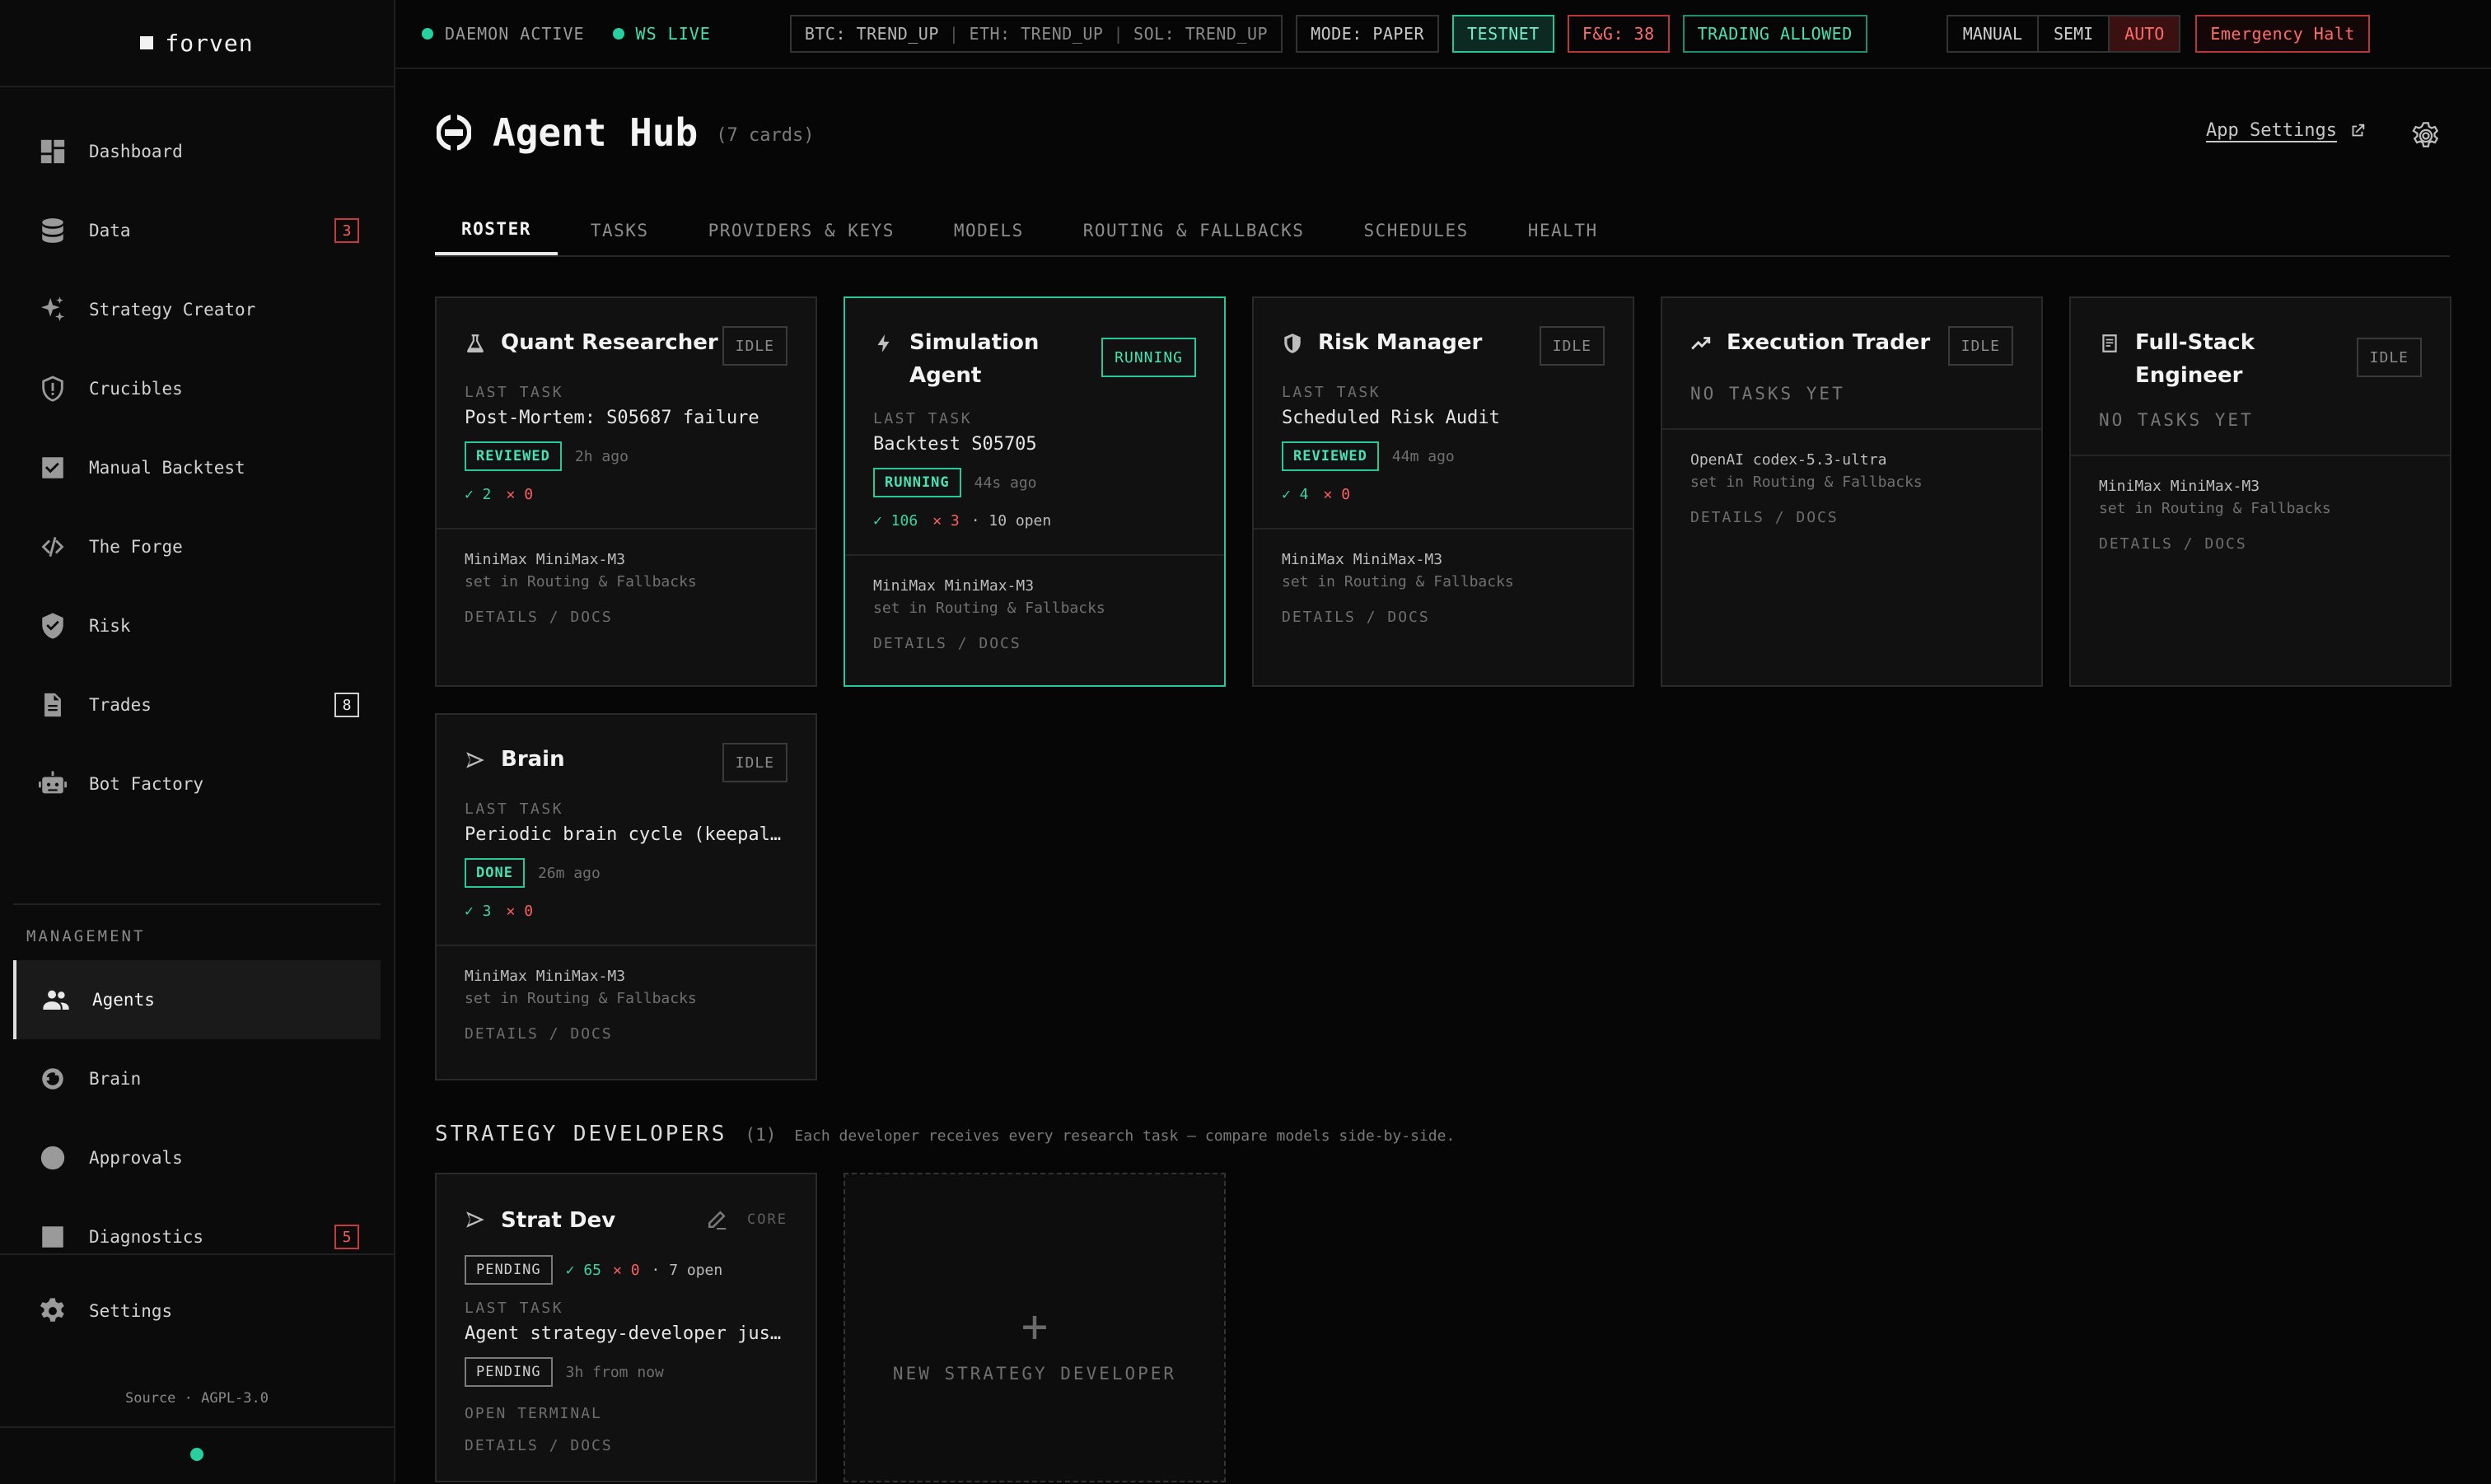 The height and width of the screenshot is (1484, 2491). I want to click on daemon-status: DAEMON ACTIVE, so click(504, 34).